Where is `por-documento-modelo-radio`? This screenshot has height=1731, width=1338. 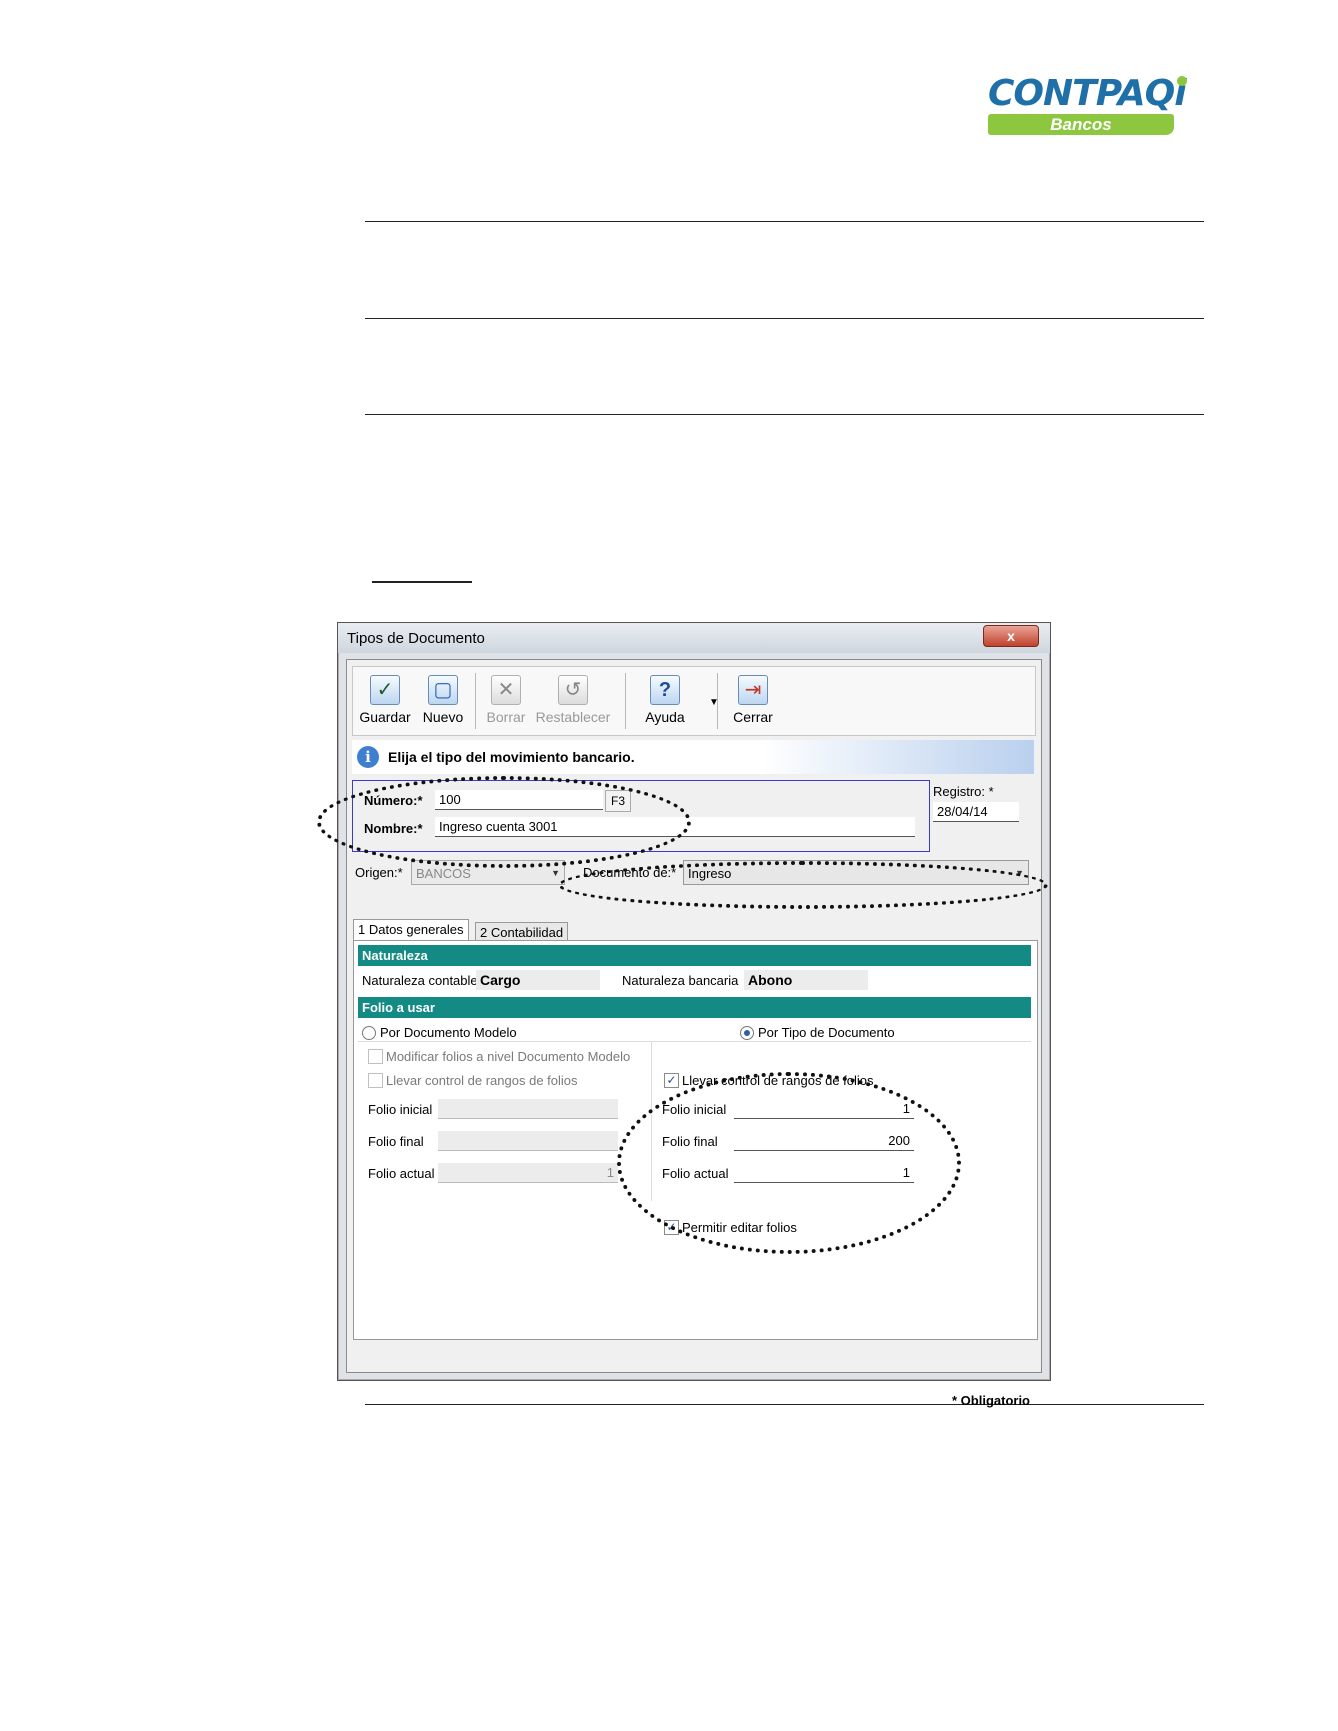 por-documento-modelo-radio is located at coordinates (369, 1033).